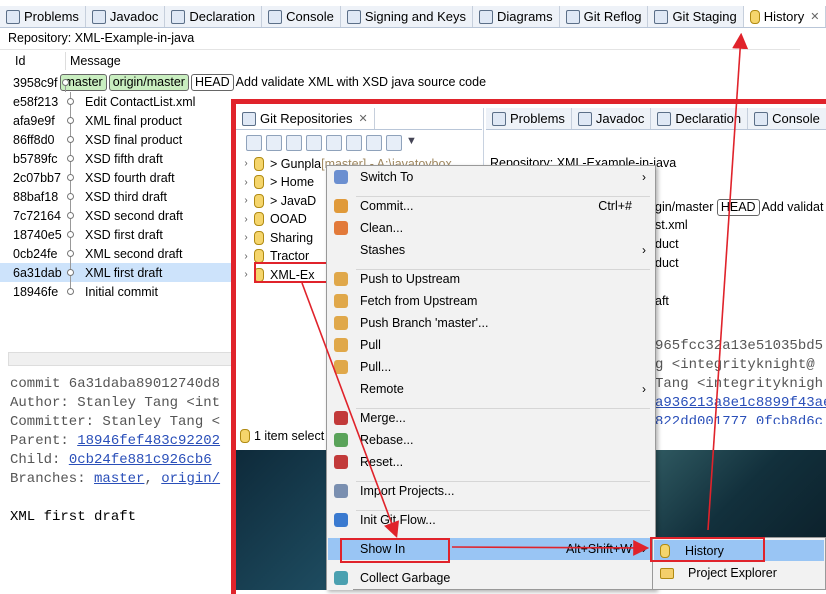 The image size is (826, 594). I want to click on arrow-to-history-tab, so click(728, 281).